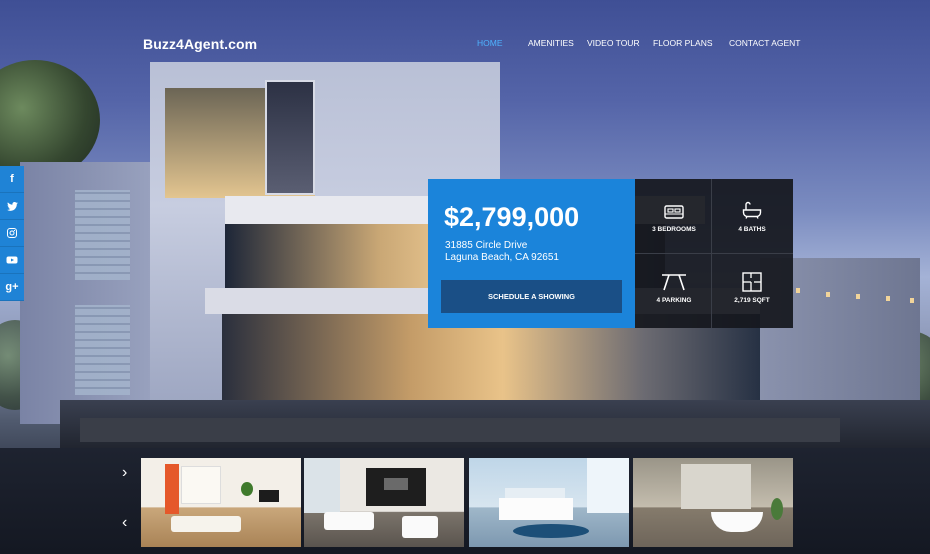 This screenshot has height=554, width=930. Describe the element at coordinates (512, 217) in the screenshot. I see `listing-price: $2,799,000` at that location.